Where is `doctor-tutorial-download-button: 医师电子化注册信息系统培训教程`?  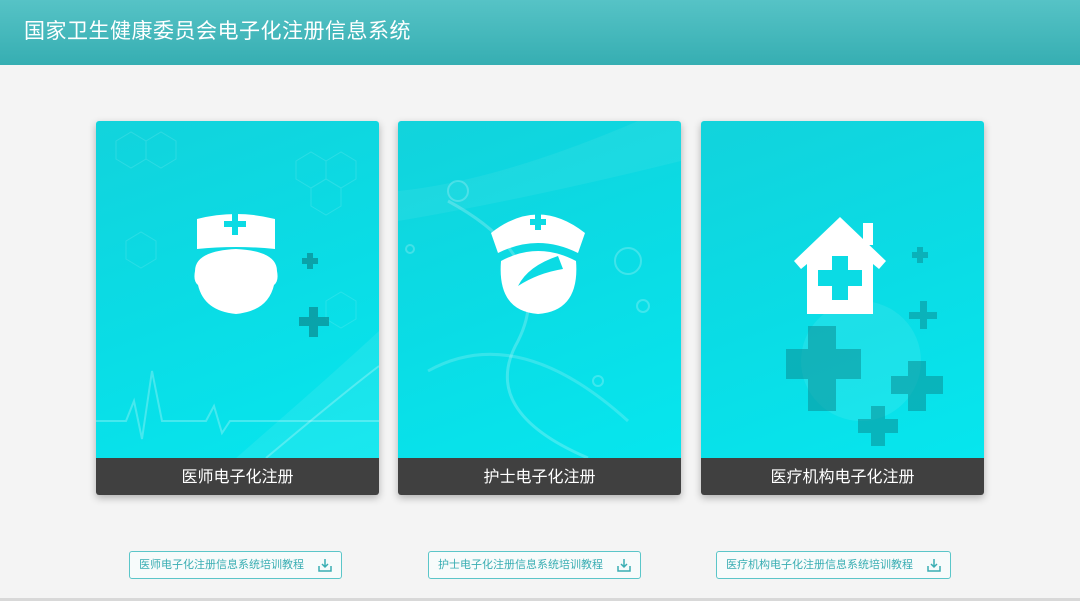
doctor-tutorial-download-button: 医师电子化注册信息系统培训教程 is located at coordinates (235, 565).